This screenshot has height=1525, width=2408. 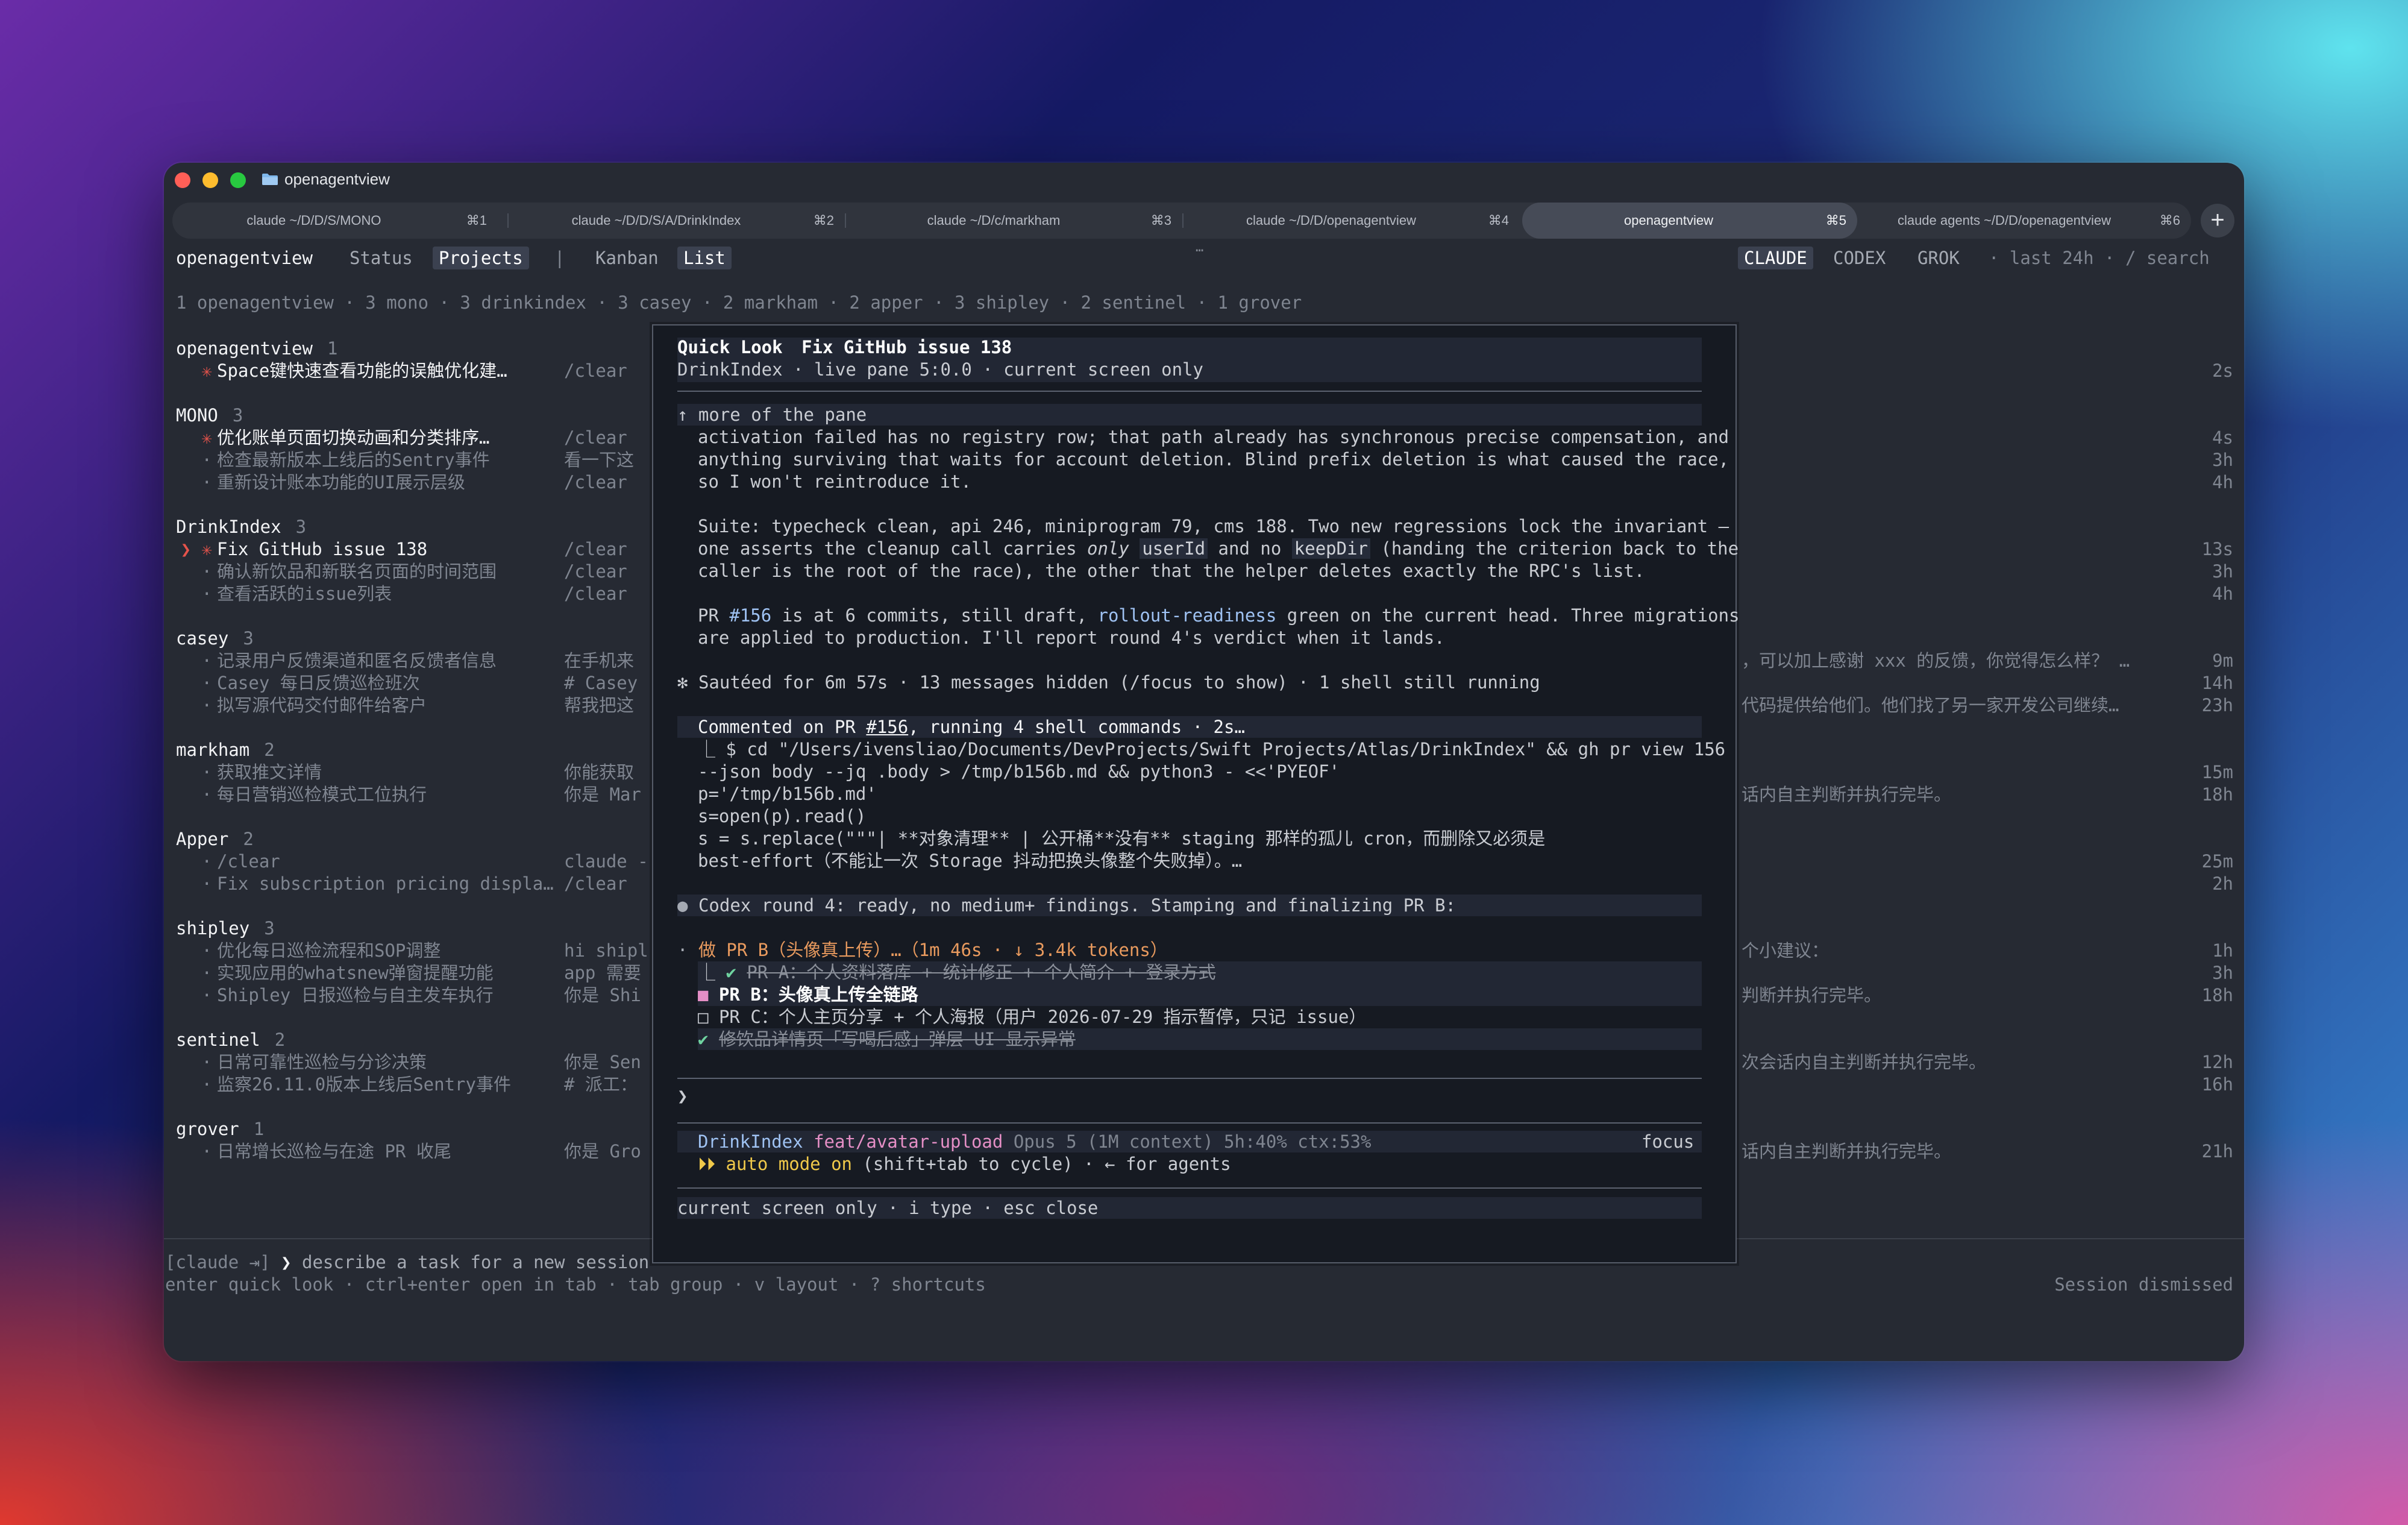 What do you see at coordinates (225, 928) in the screenshot?
I see `project-header: shipley 3` at bounding box center [225, 928].